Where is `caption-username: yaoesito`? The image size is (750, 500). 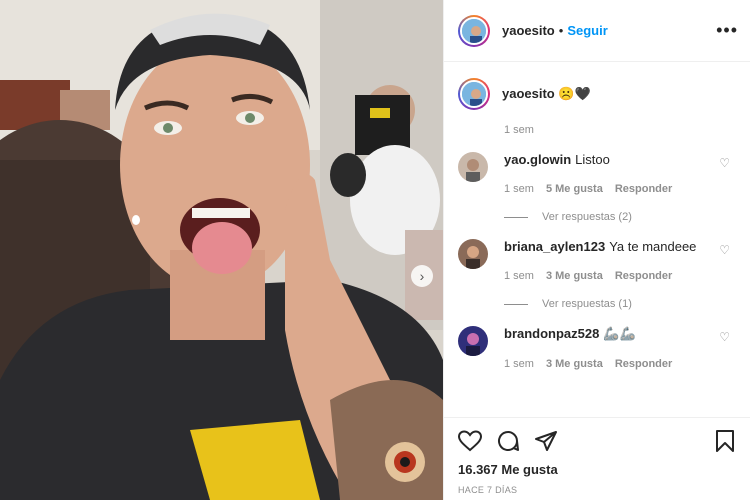 caption-username: yaoesito is located at coordinates (528, 93).